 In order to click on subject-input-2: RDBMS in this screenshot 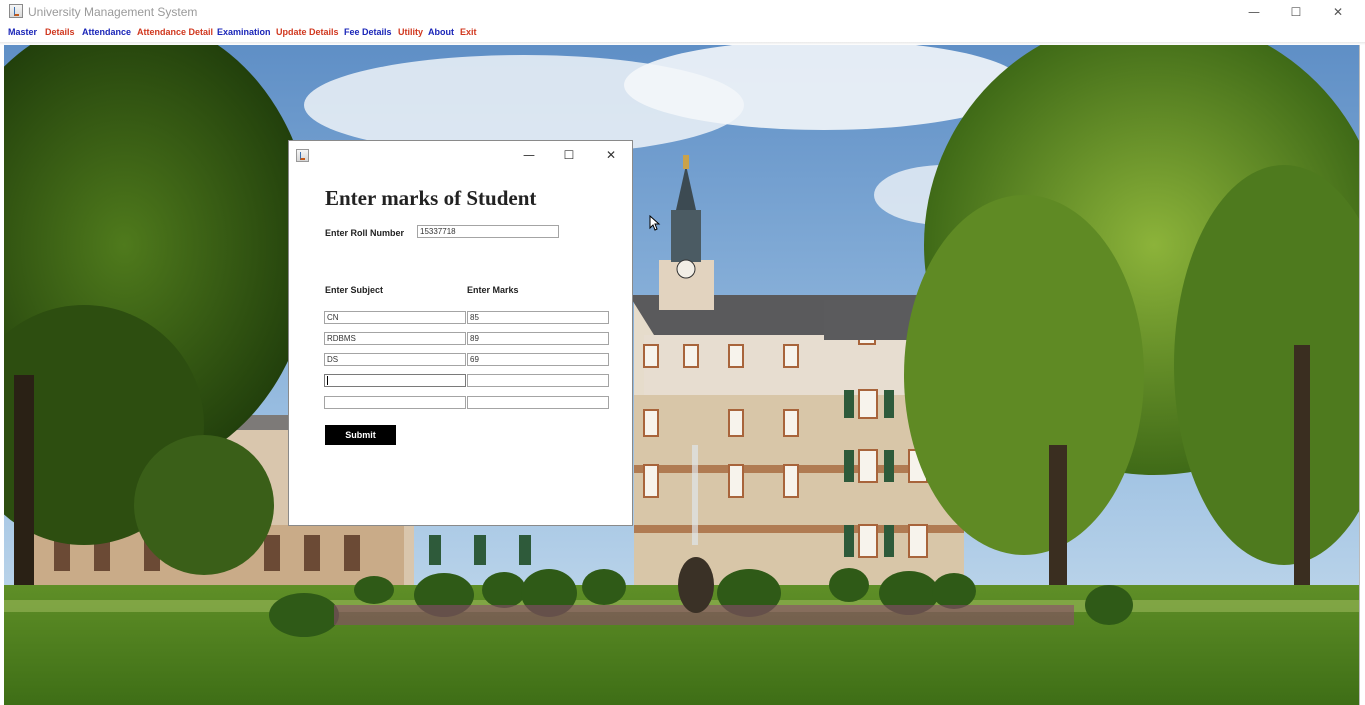, I will do `click(395, 338)`.